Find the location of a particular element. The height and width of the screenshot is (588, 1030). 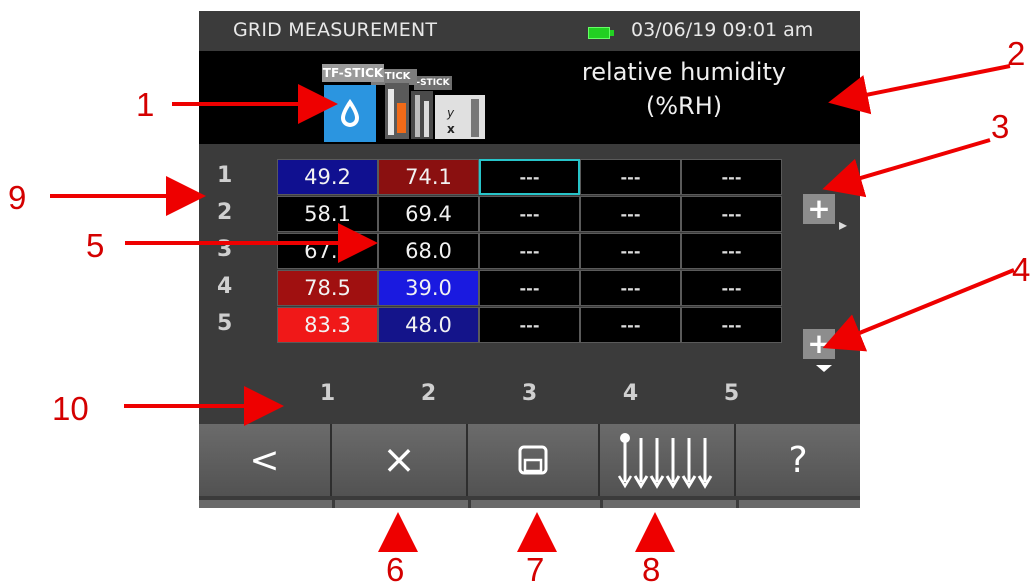

callout-number: 7 is located at coordinates (535, 569).